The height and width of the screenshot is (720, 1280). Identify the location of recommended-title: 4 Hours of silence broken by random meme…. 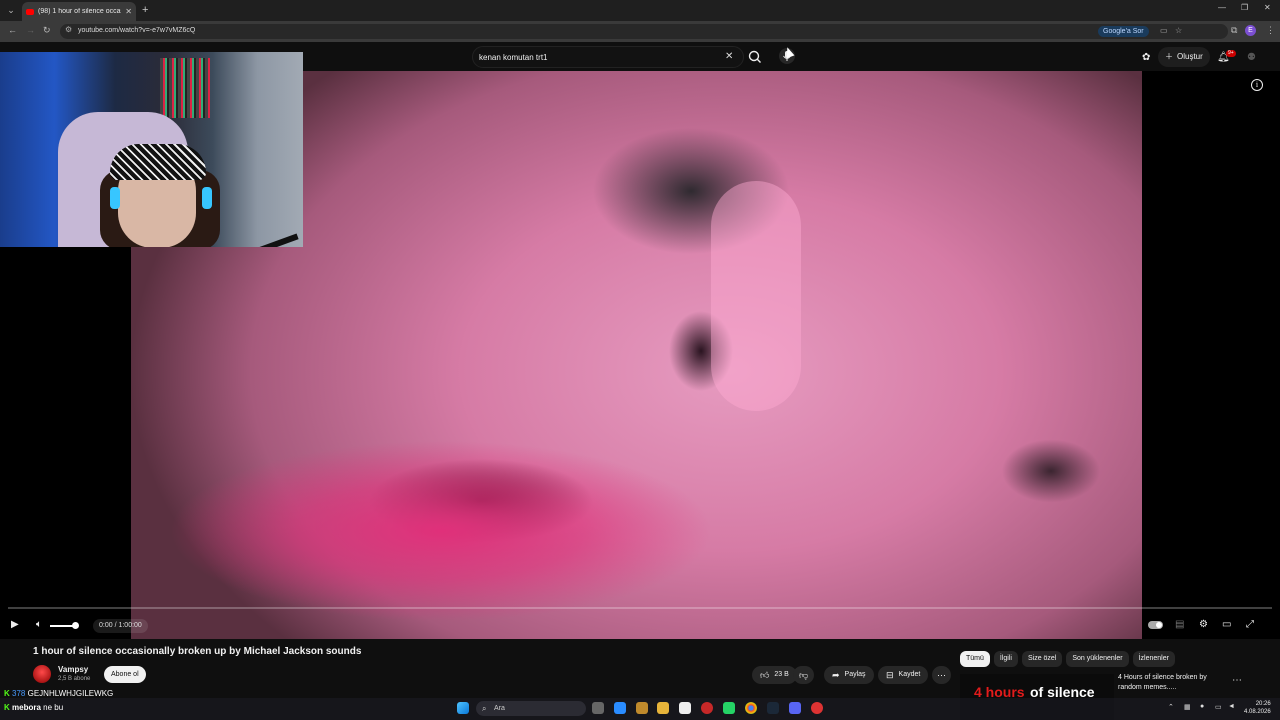
(1173, 683).